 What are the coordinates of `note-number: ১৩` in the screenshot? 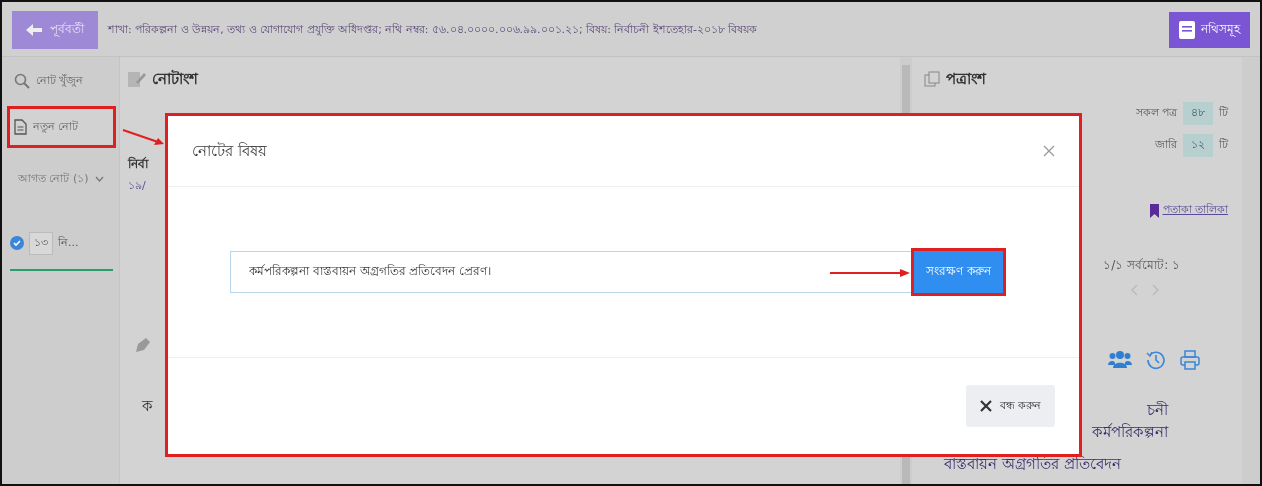 It's located at (41, 243).